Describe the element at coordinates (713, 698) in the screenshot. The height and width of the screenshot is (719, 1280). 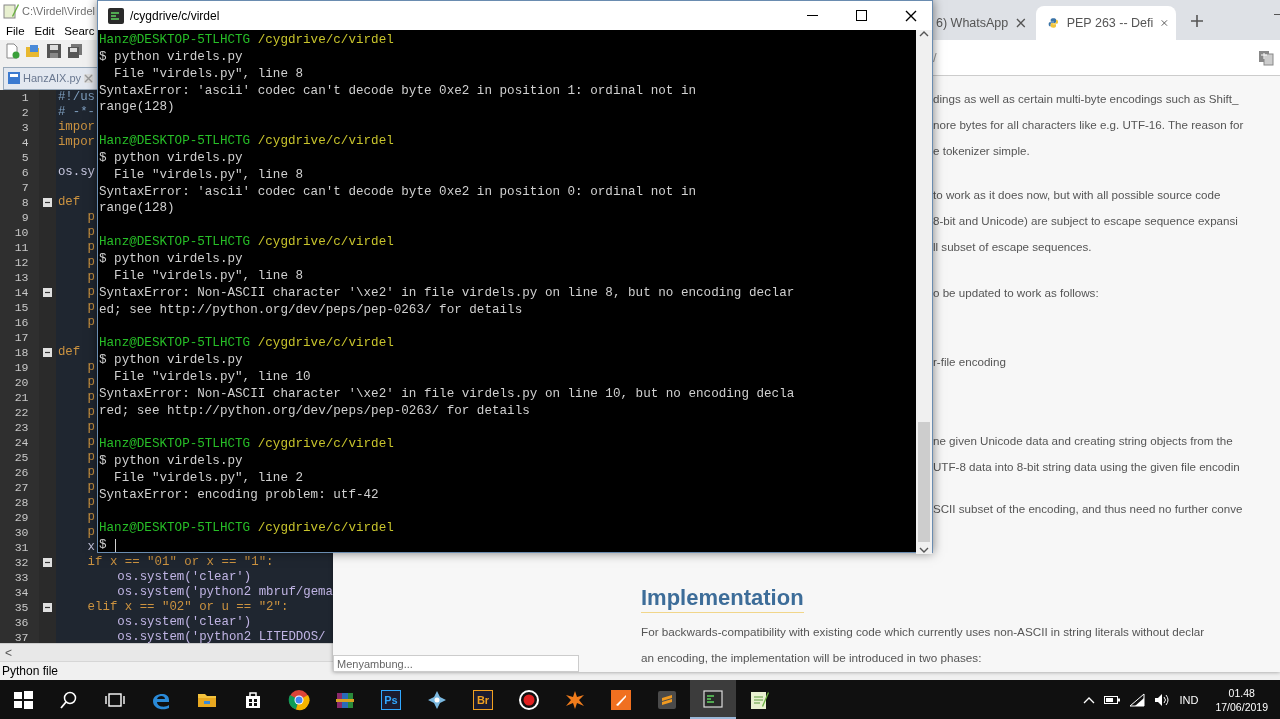
I see `terminal-icon` at that location.